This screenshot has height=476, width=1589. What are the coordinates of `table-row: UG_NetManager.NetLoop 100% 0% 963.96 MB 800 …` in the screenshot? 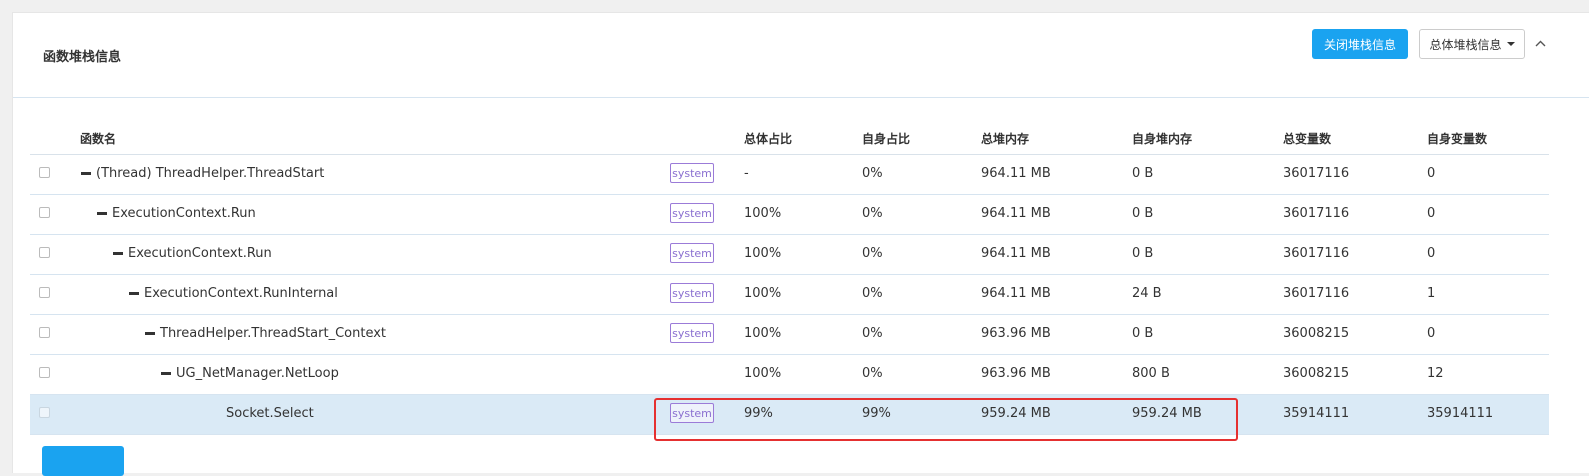 It's located at (789, 375).